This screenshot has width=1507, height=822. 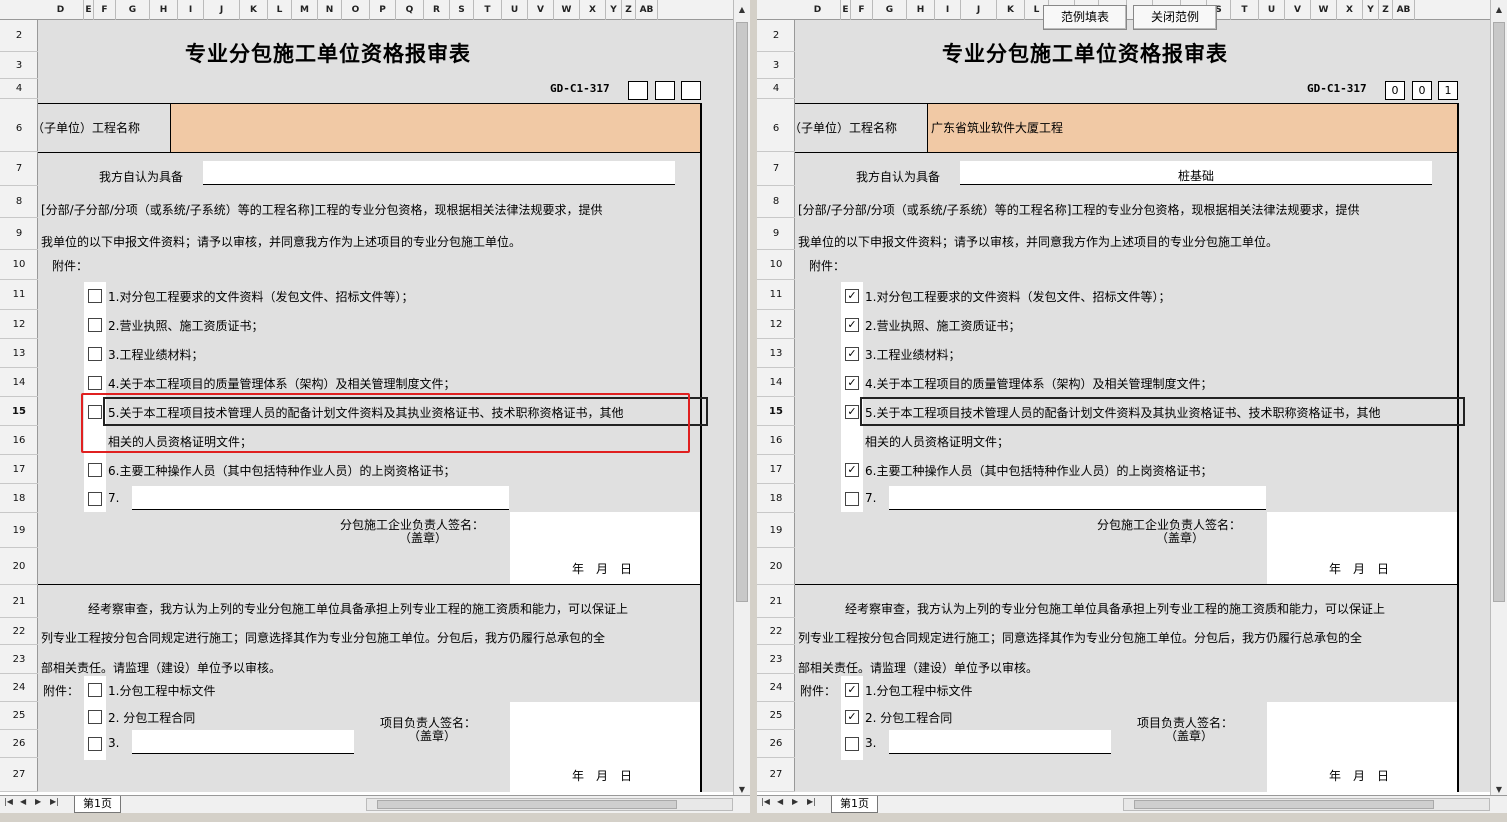 I want to click on qualification-field, so click(x=439, y=173).